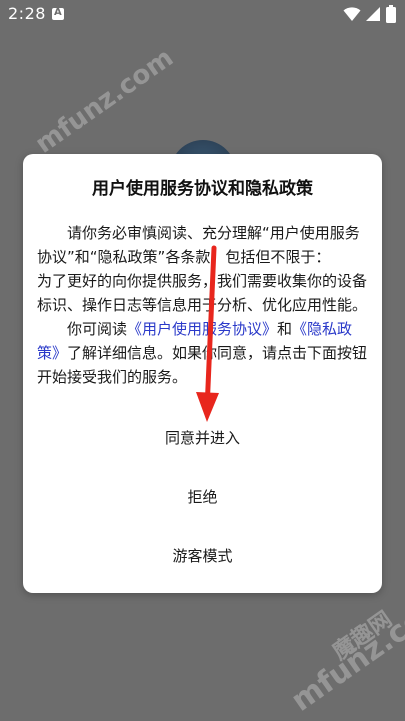 The image size is (405, 721). Describe the element at coordinates (202, 329) in the screenshot. I see `service-agreement-link: 《用户使用服务协议》` at that location.